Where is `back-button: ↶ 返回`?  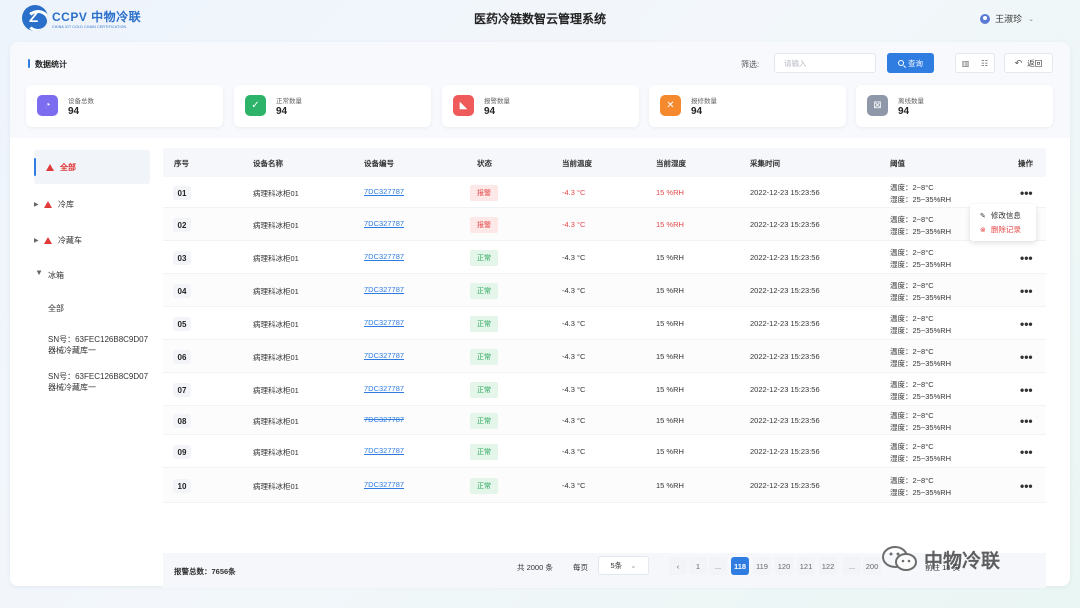
back-button: ↶ 返回 is located at coordinates (1028, 63).